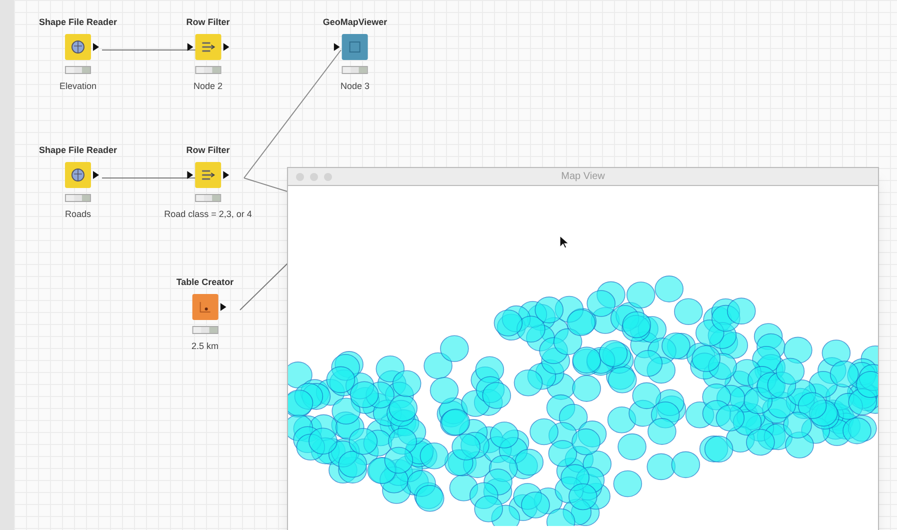  I want to click on table-icon, so click(205, 307).